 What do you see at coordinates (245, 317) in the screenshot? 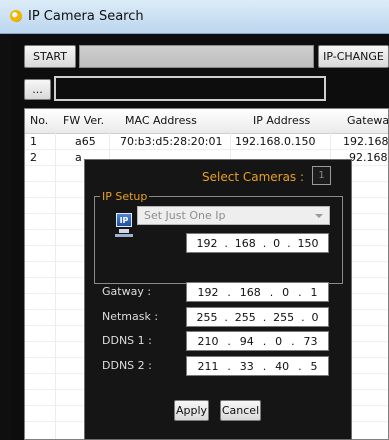
I see `netmask-octet-2: 255` at bounding box center [245, 317].